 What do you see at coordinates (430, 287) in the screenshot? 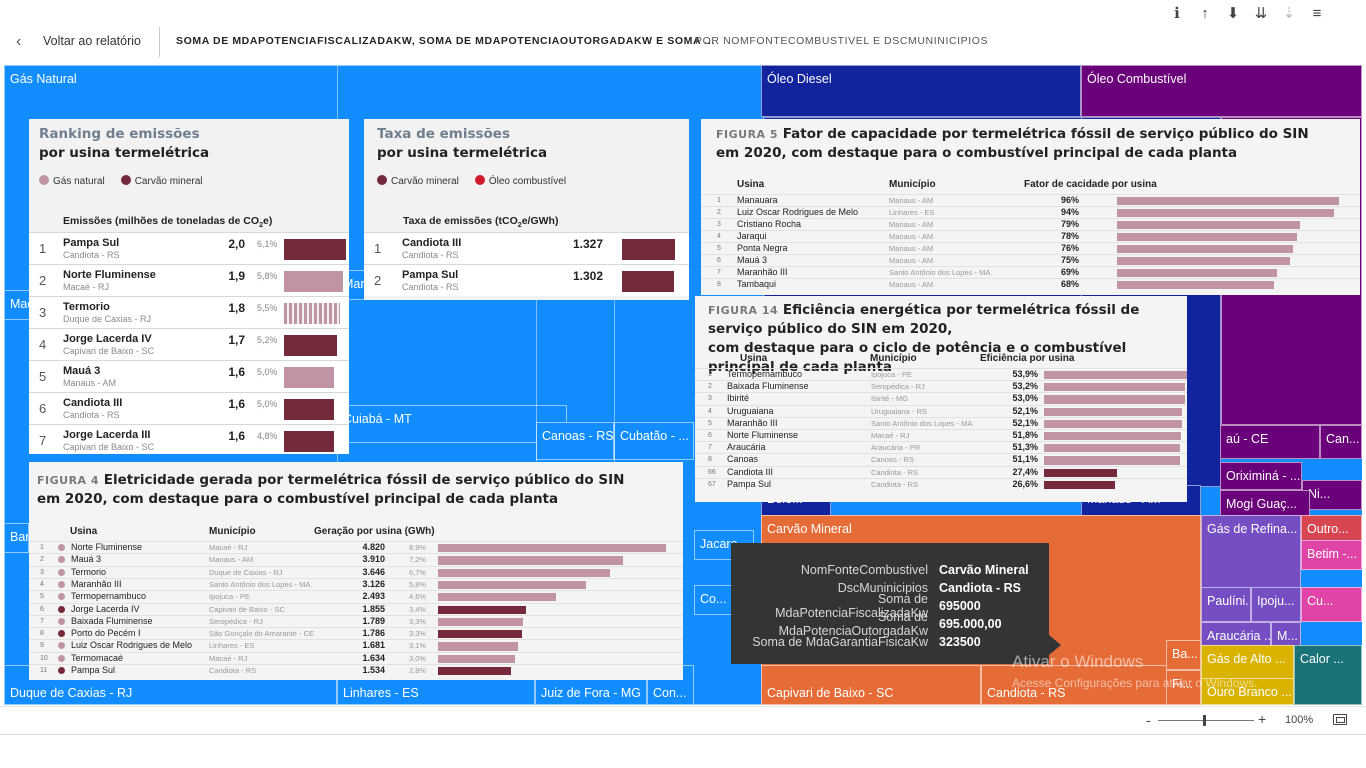
I see `plant-location: Candiota - RS` at bounding box center [430, 287].